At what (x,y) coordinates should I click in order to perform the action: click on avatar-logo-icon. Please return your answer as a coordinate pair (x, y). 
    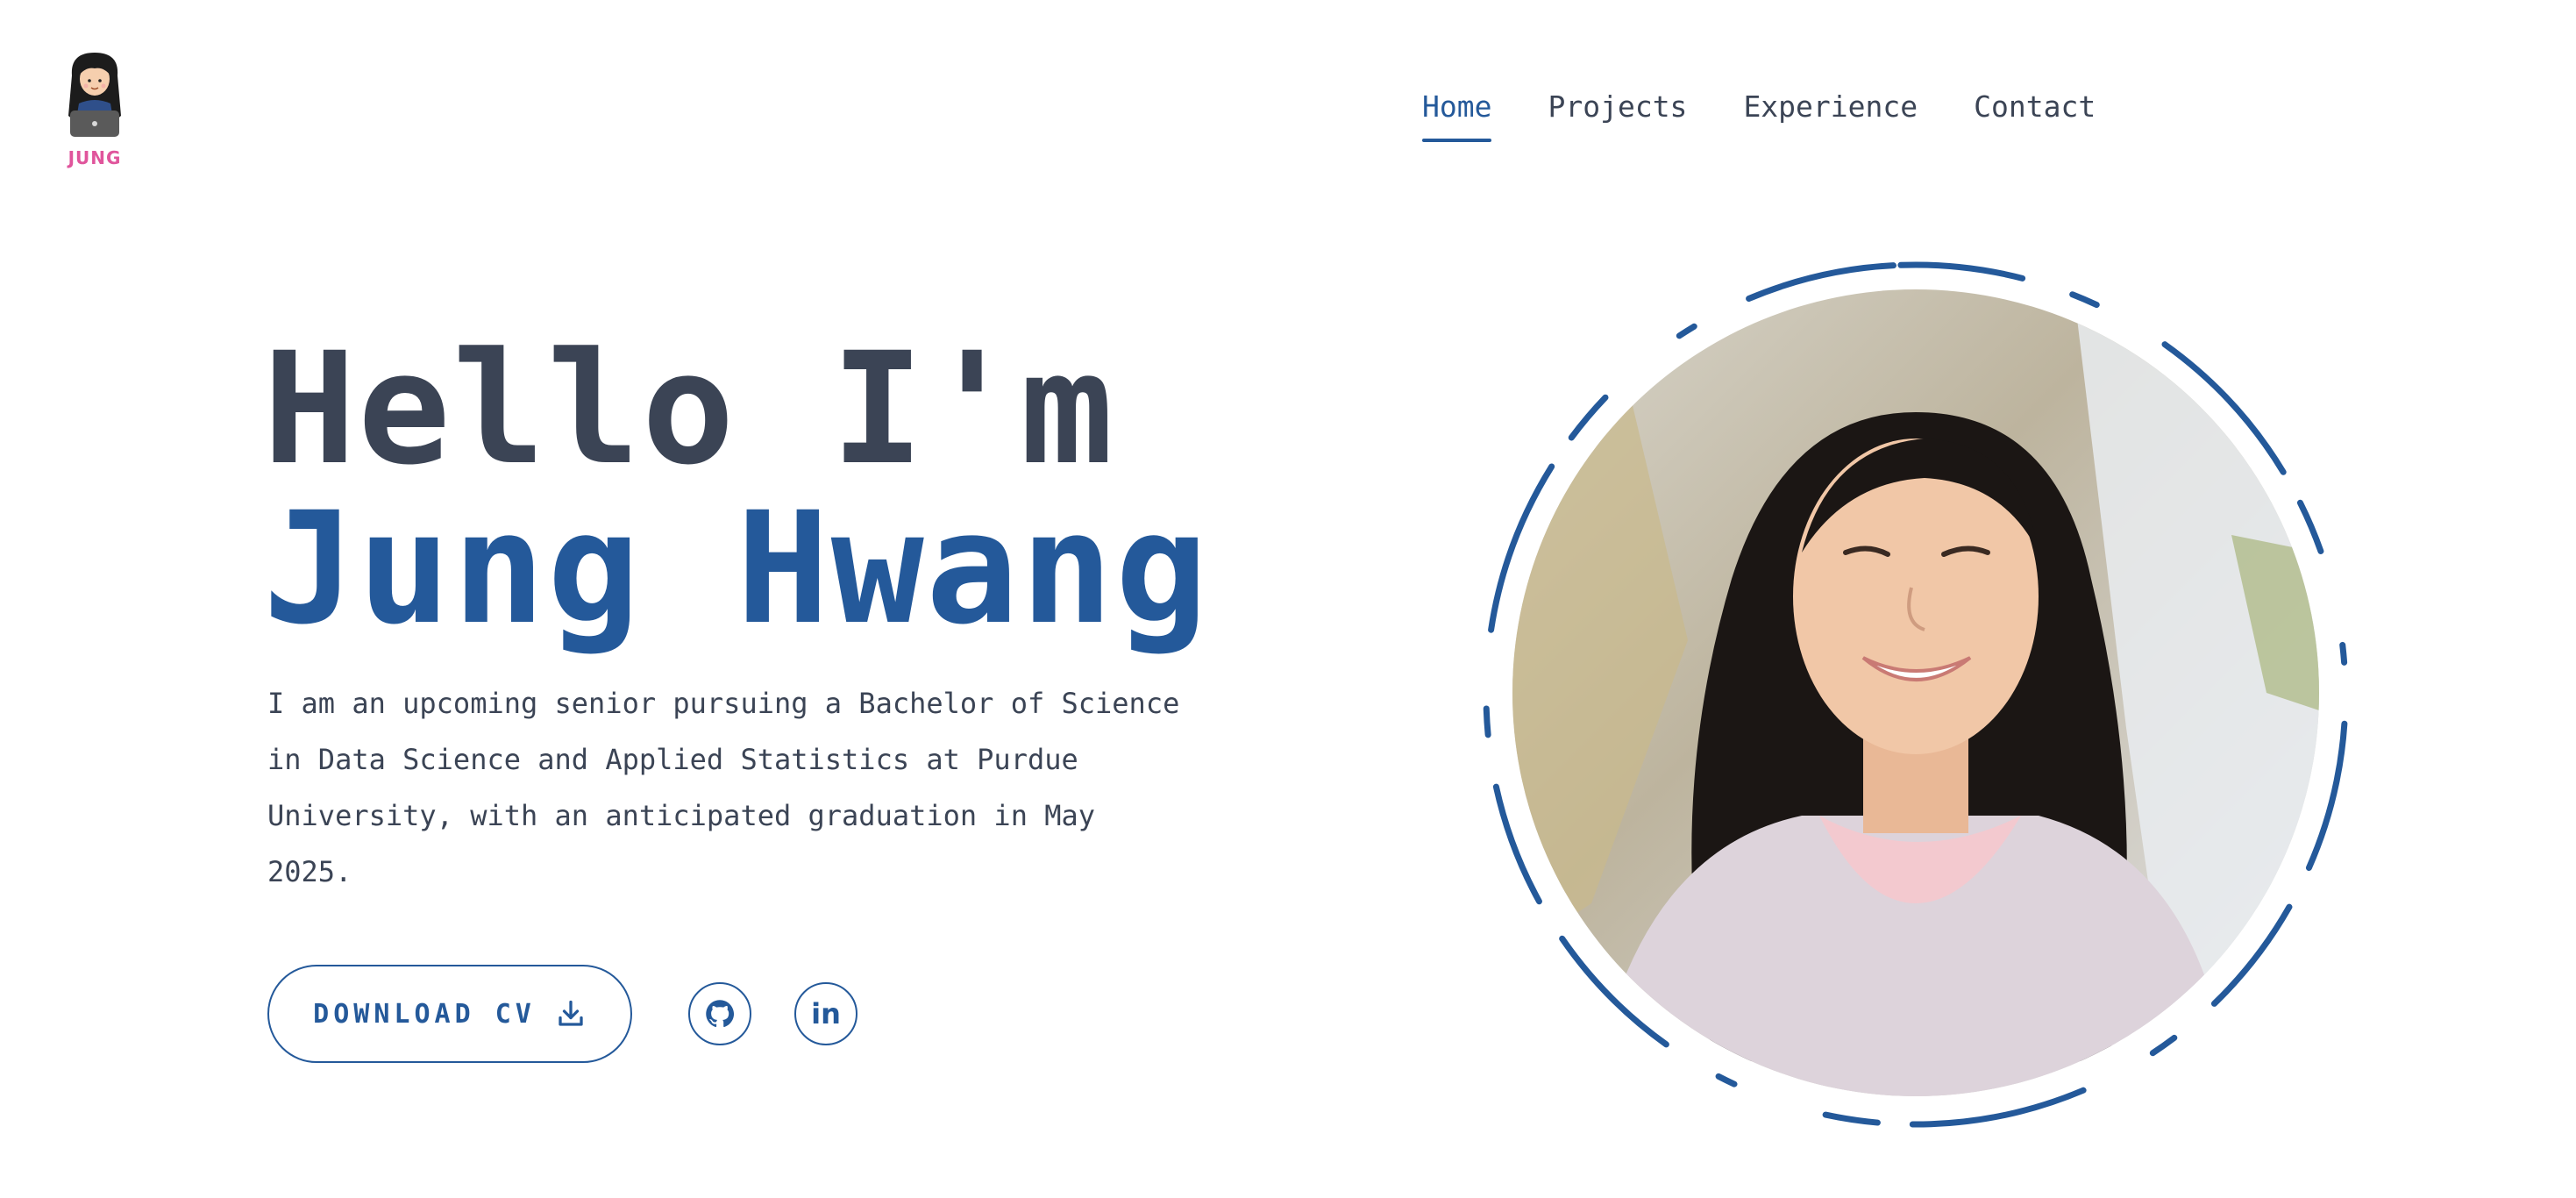
    Looking at the image, I should click on (94, 95).